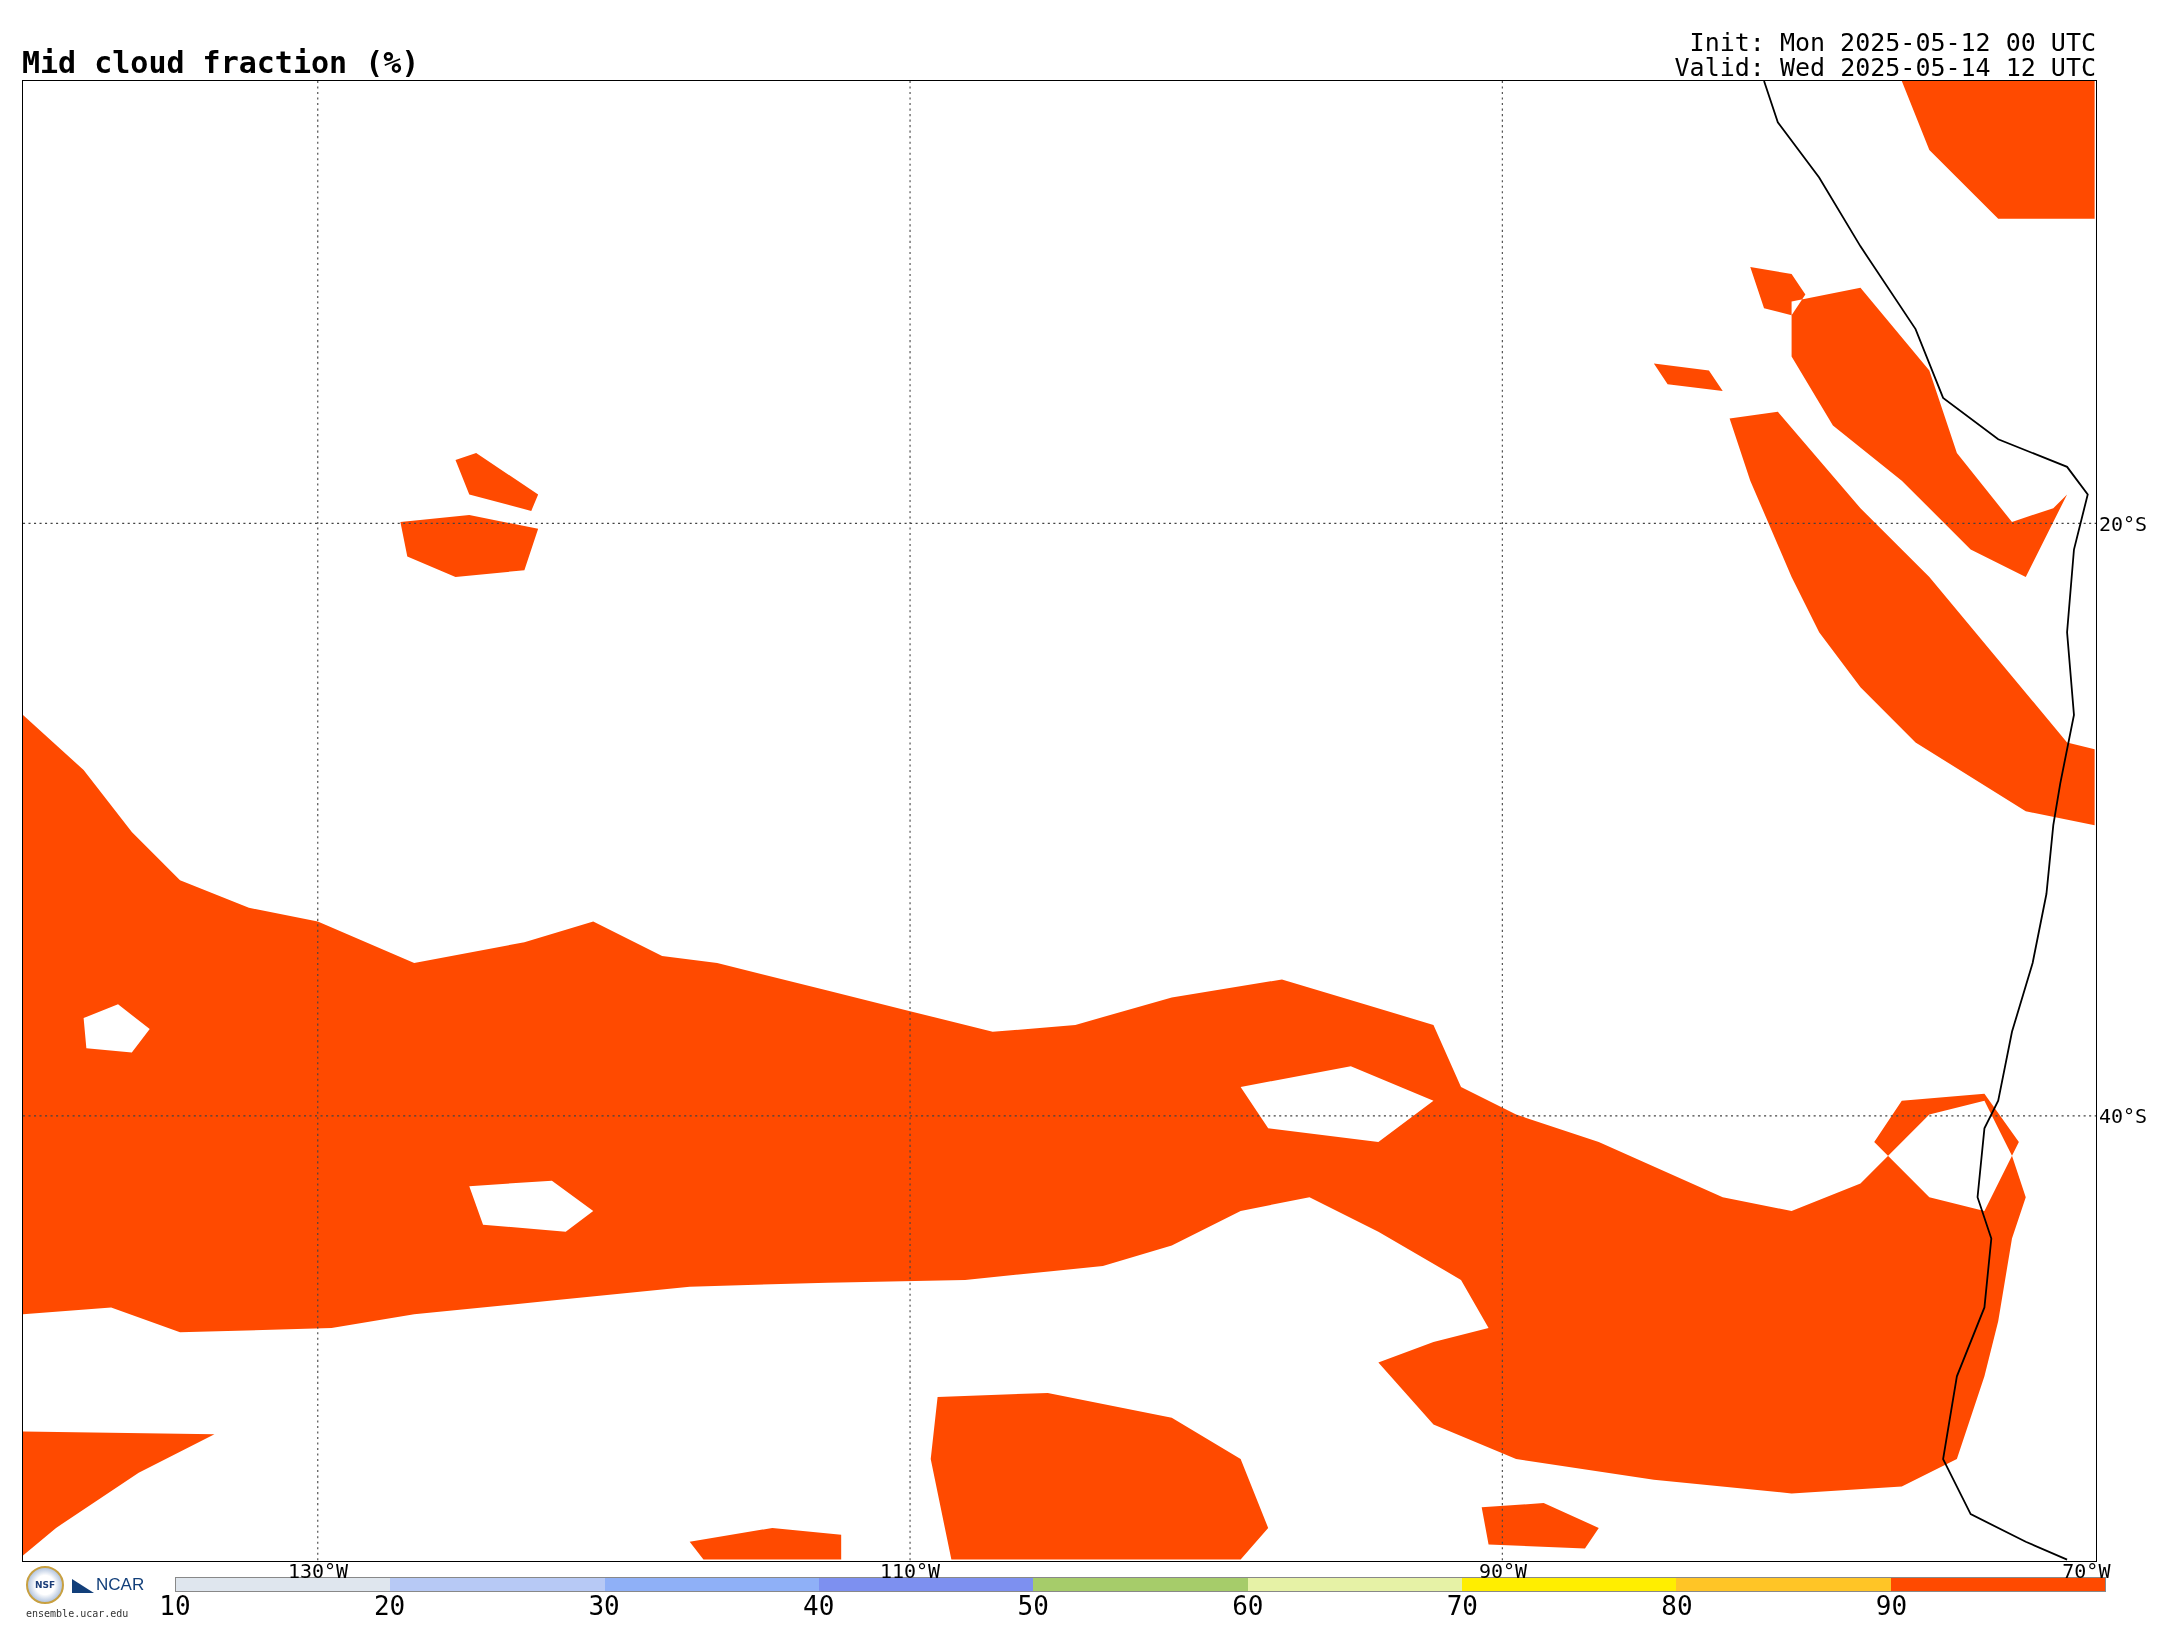 This screenshot has width=2160, height=1626. What do you see at coordinates (318, 1571) in the screenshot?
I see `longitude-label: 130°W` at bounding box center [318, 1571].